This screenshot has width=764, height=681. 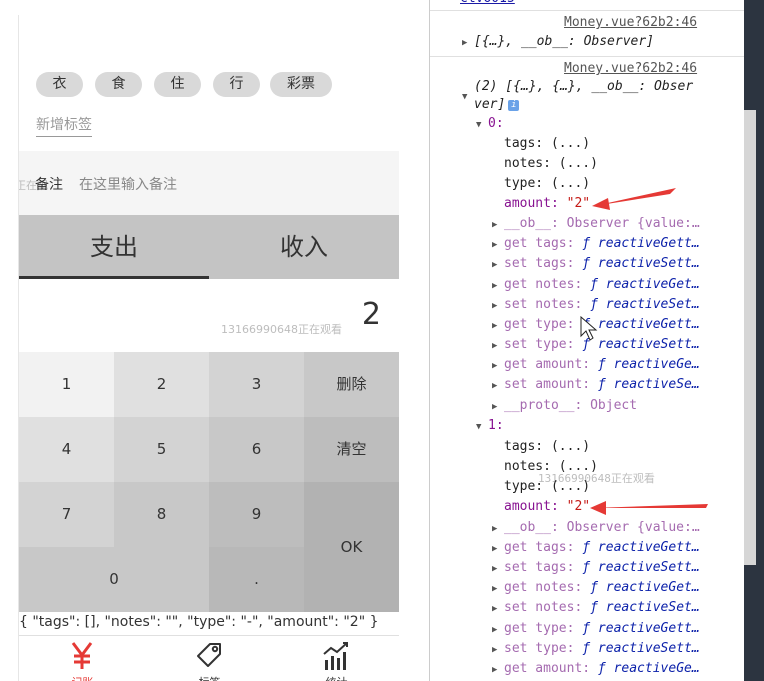 I want to click on nav-stats: 统计, so click(x=336, y=658).